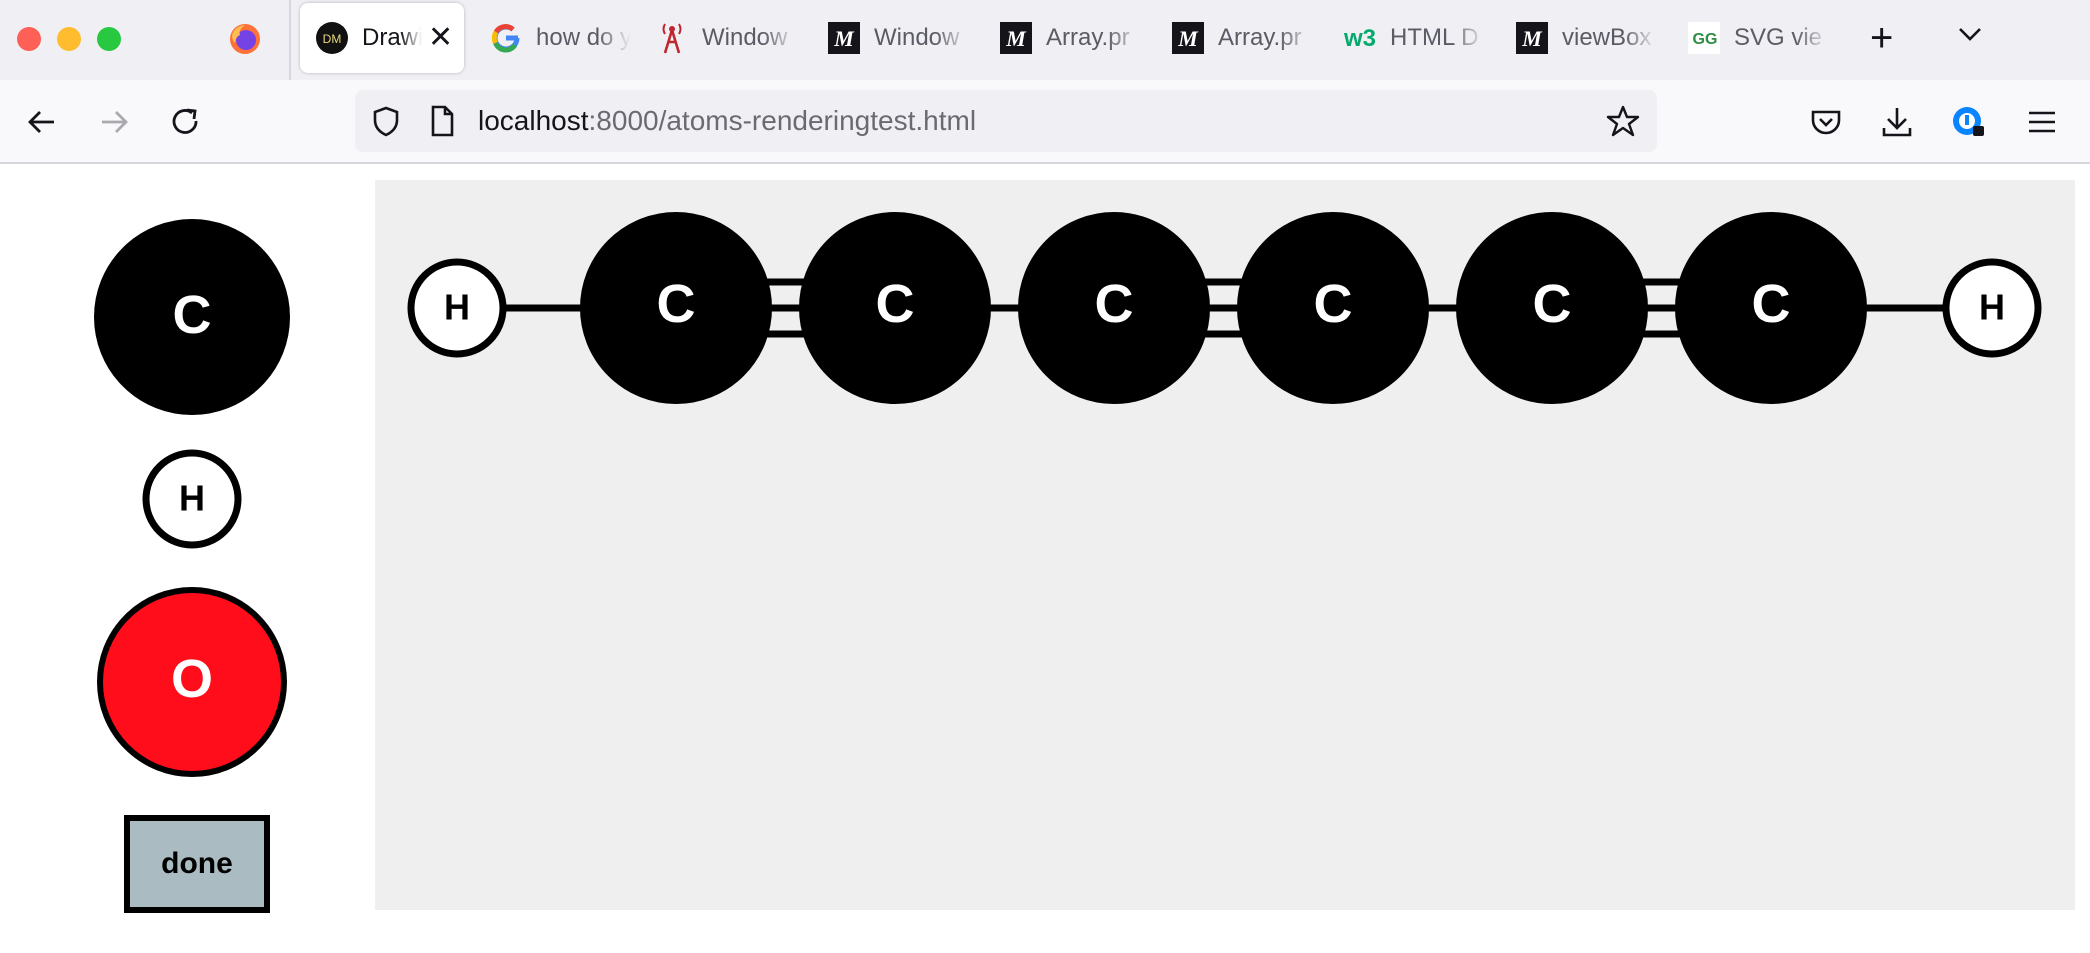 The height and width of the screenshot is (953, 2090). Describe the element at coordinates (1968, 122) in the screenshot. I see `password-manager-icon` at that location.